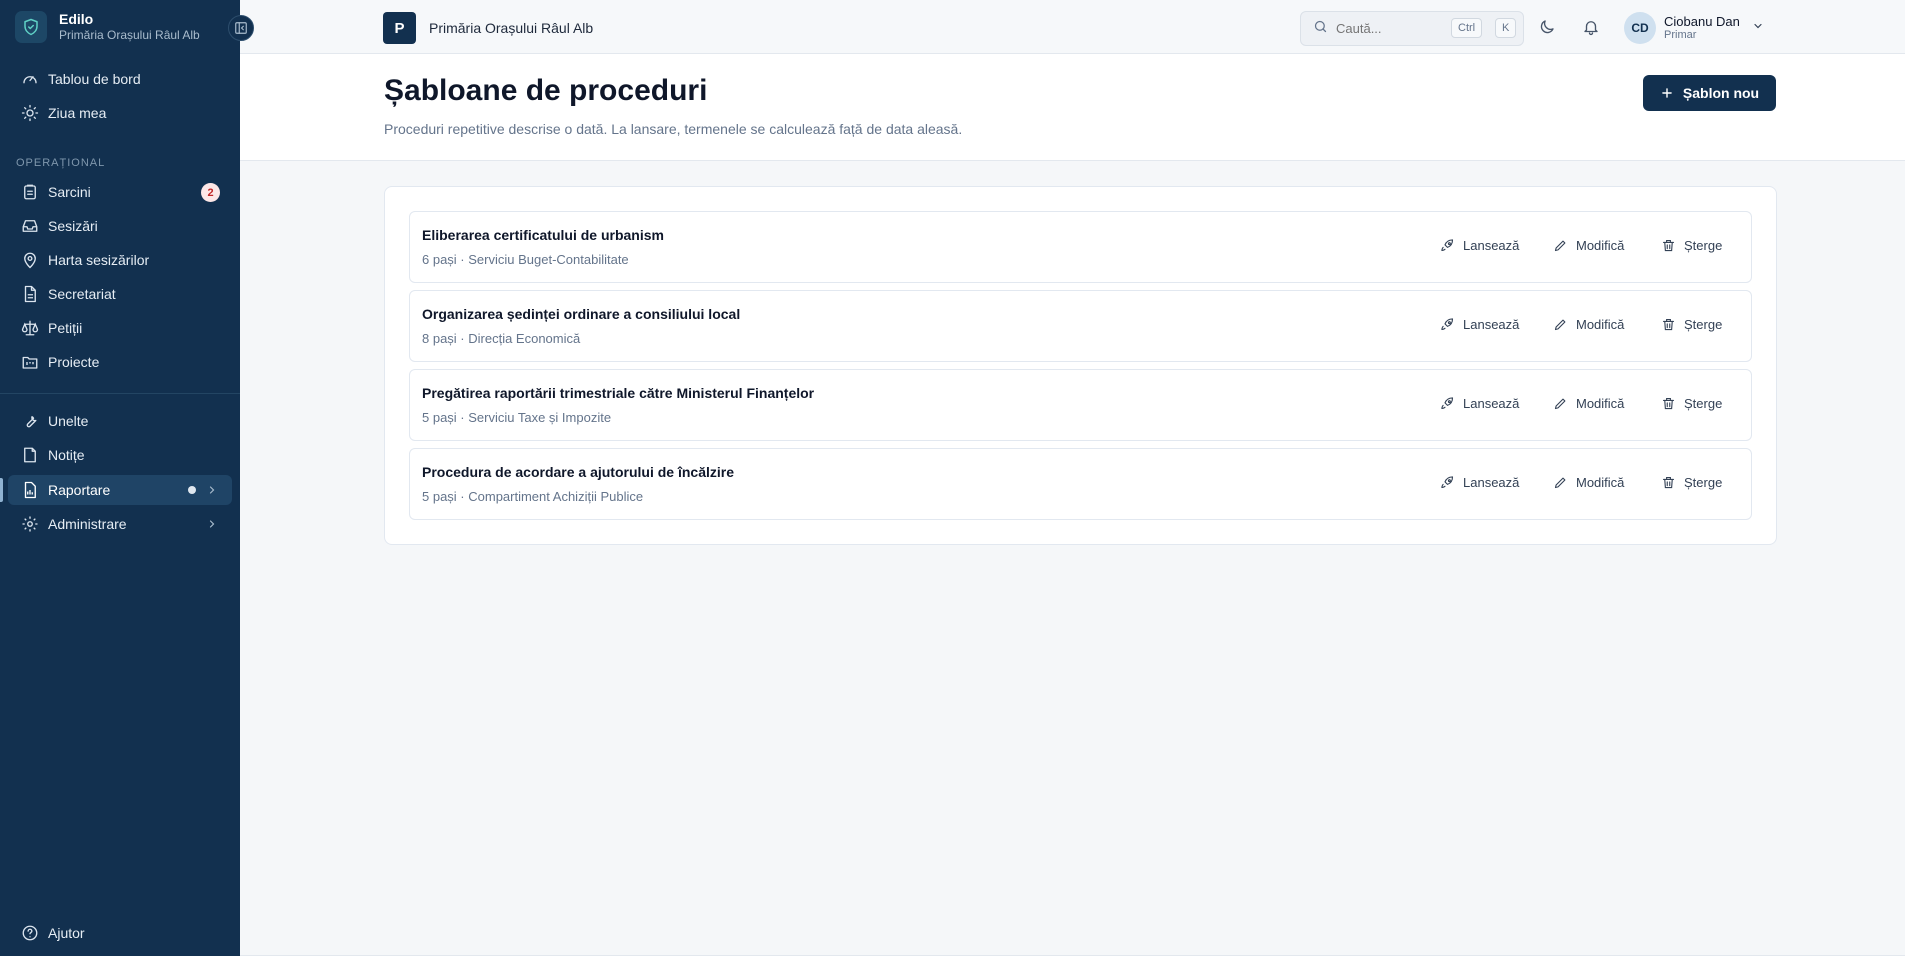 This screenshot has width=1905, height=956. I want to click on file-text-icon, so click(30, 294).